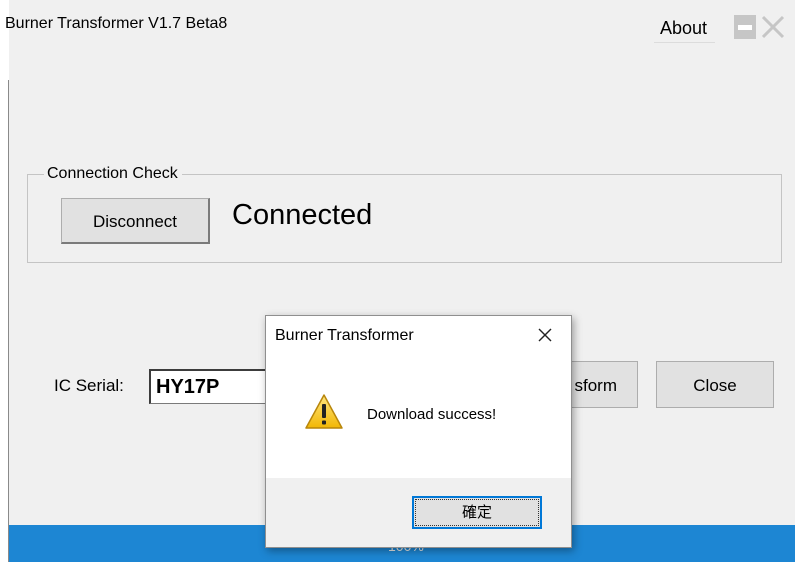 The image size is (795, 562). Describe the element at coordinates (302, 215) in the screenshot. I see `connection-status: Connected` at that location.